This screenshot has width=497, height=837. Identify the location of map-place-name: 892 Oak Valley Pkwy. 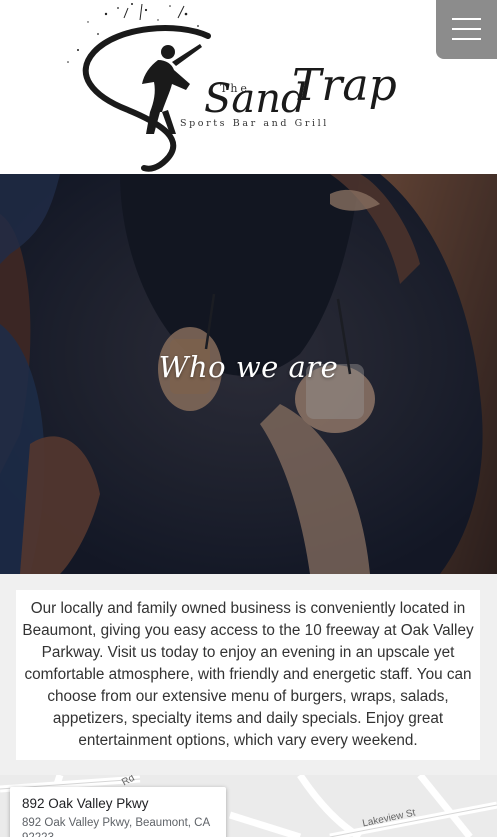
(85, 803).